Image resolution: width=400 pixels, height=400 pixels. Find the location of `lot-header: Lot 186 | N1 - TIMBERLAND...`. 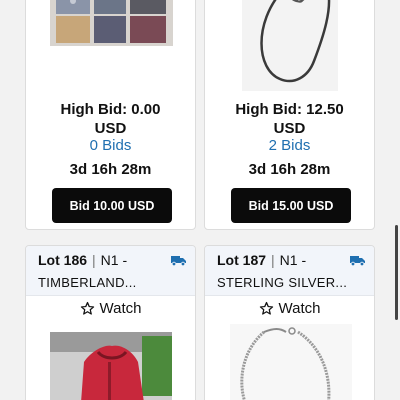

lot-header: Lot 186 | N1 - TIMBERLAND... is located at coordinates (110, 271).